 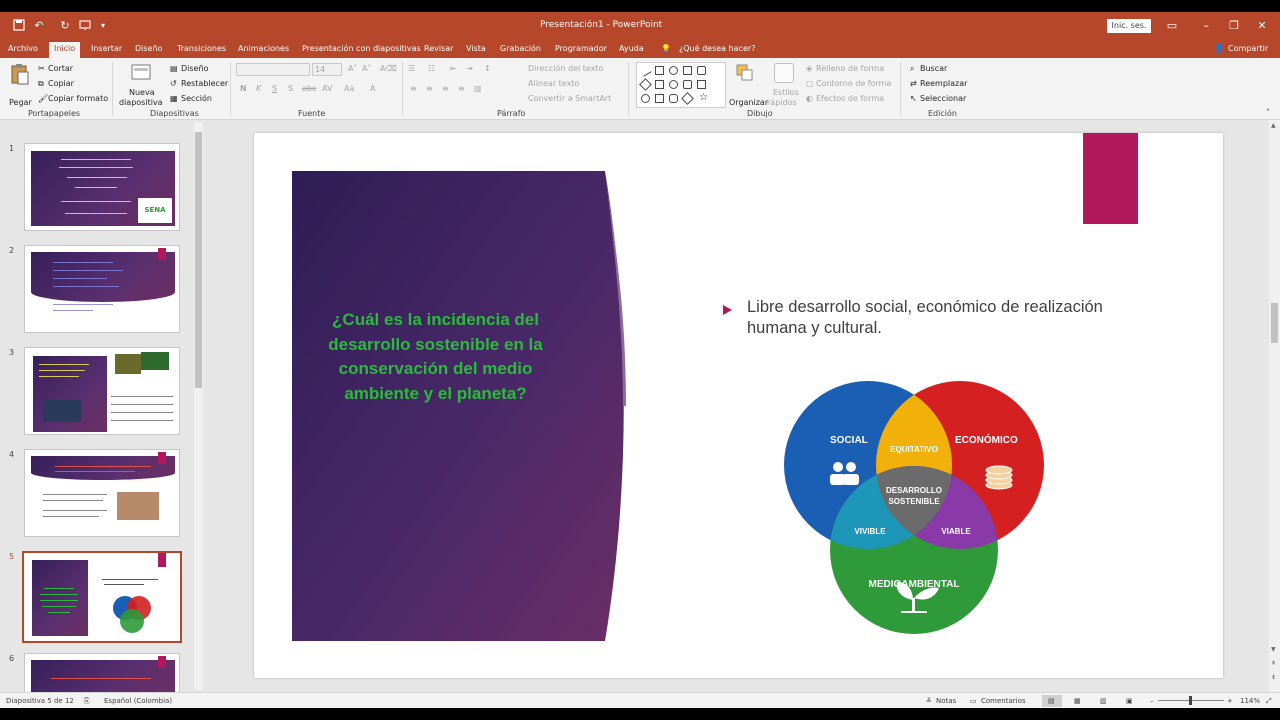 What do you see at coordinates (87, 701) in the screenshot?
I see `spelling-icon: ⎘` at bounding box center [87, 701].